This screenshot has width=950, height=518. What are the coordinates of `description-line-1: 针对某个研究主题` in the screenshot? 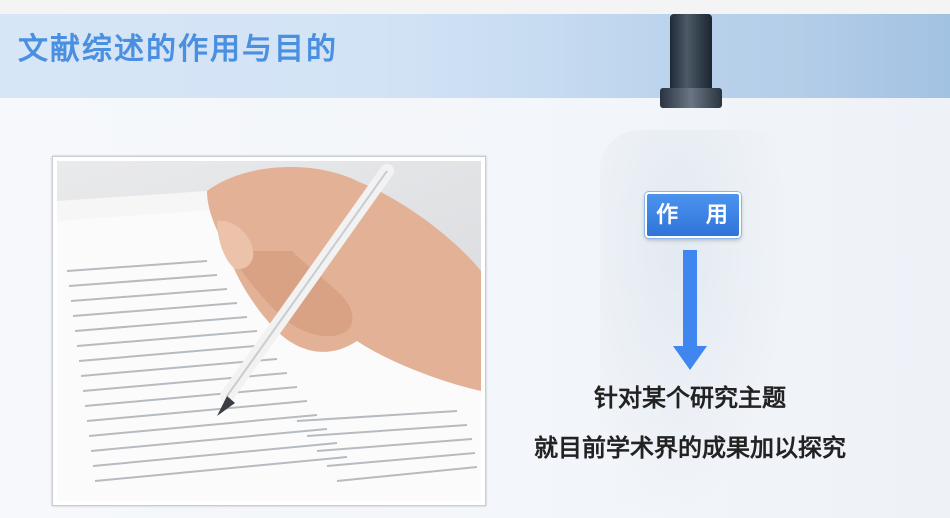 It's located at (690, 398).